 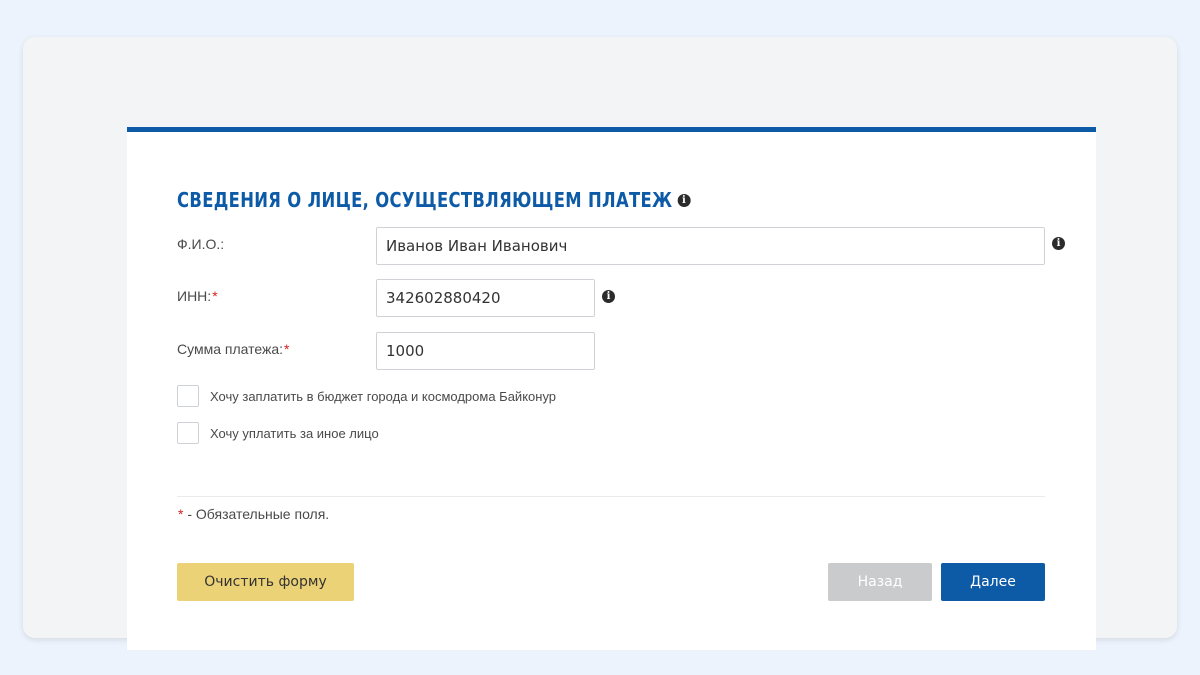 What do you see at coordinates (608, 296) in the screenshot?
I see `inn-info-icon: i` at bounding box center [608, 296].